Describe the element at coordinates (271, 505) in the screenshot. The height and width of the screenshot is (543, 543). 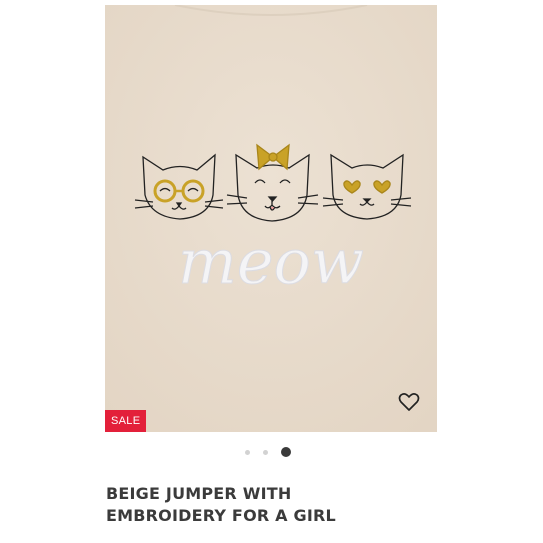
I see `product-title: BEIGE JUMPER WITH EMBROIDERY FOR A GIRL` at that location.